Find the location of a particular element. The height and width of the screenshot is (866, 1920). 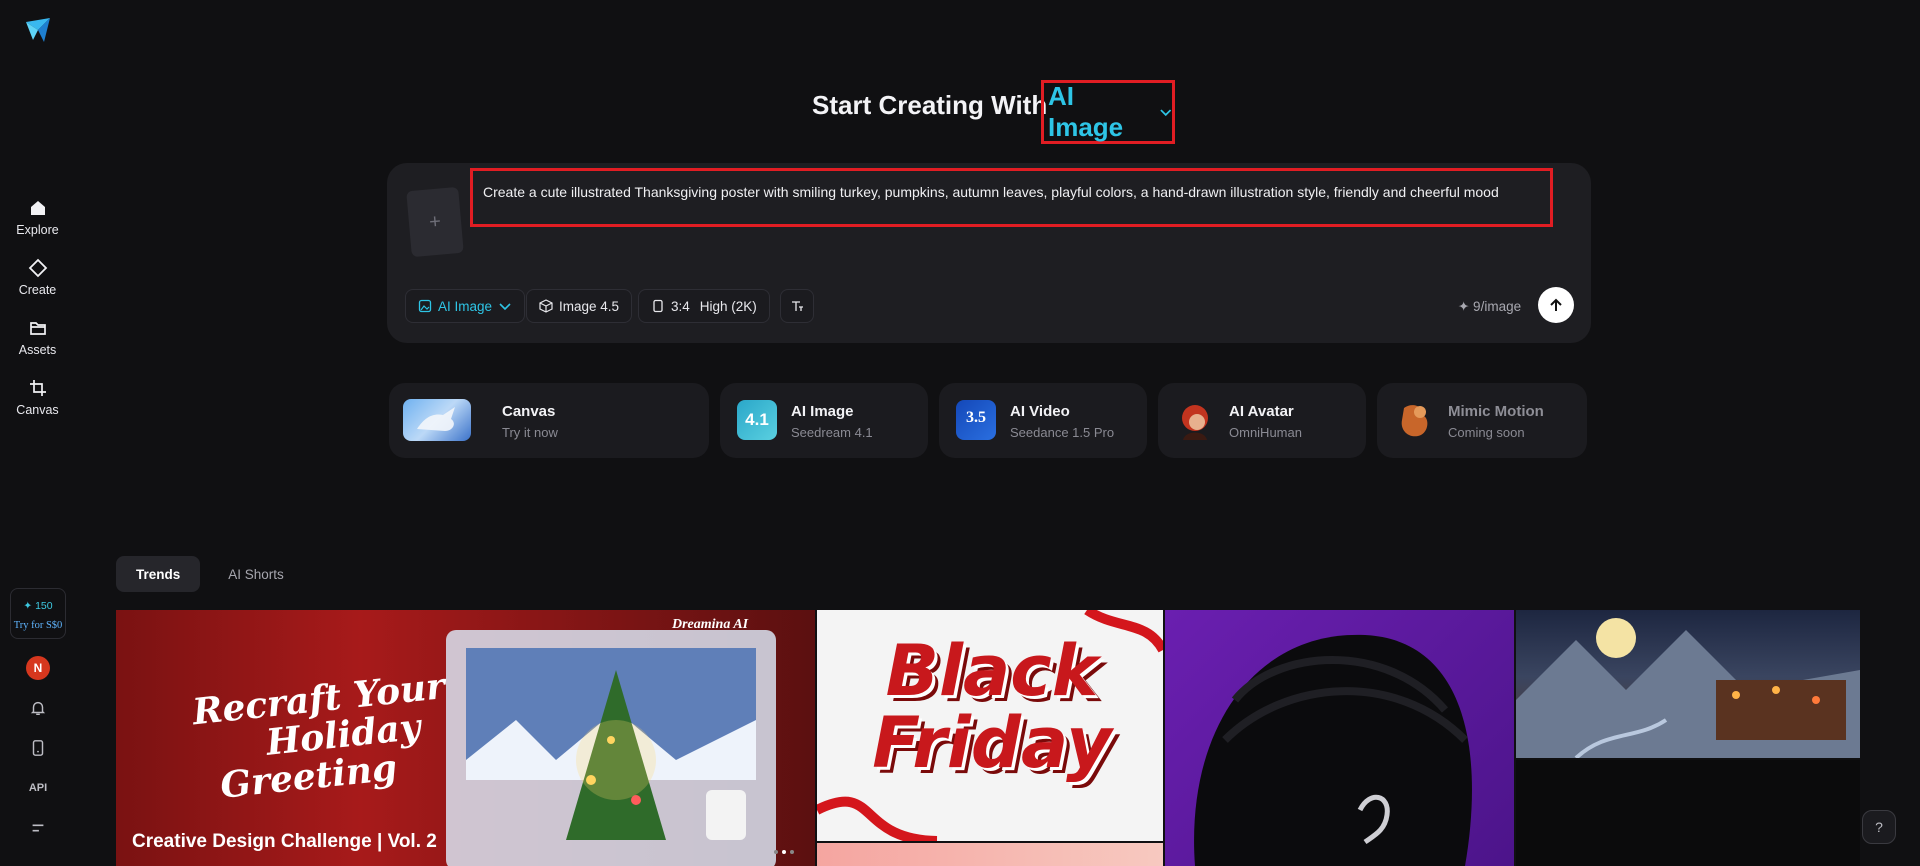

mode-selector-label: AI Image is located at coordinates (1086, 111).